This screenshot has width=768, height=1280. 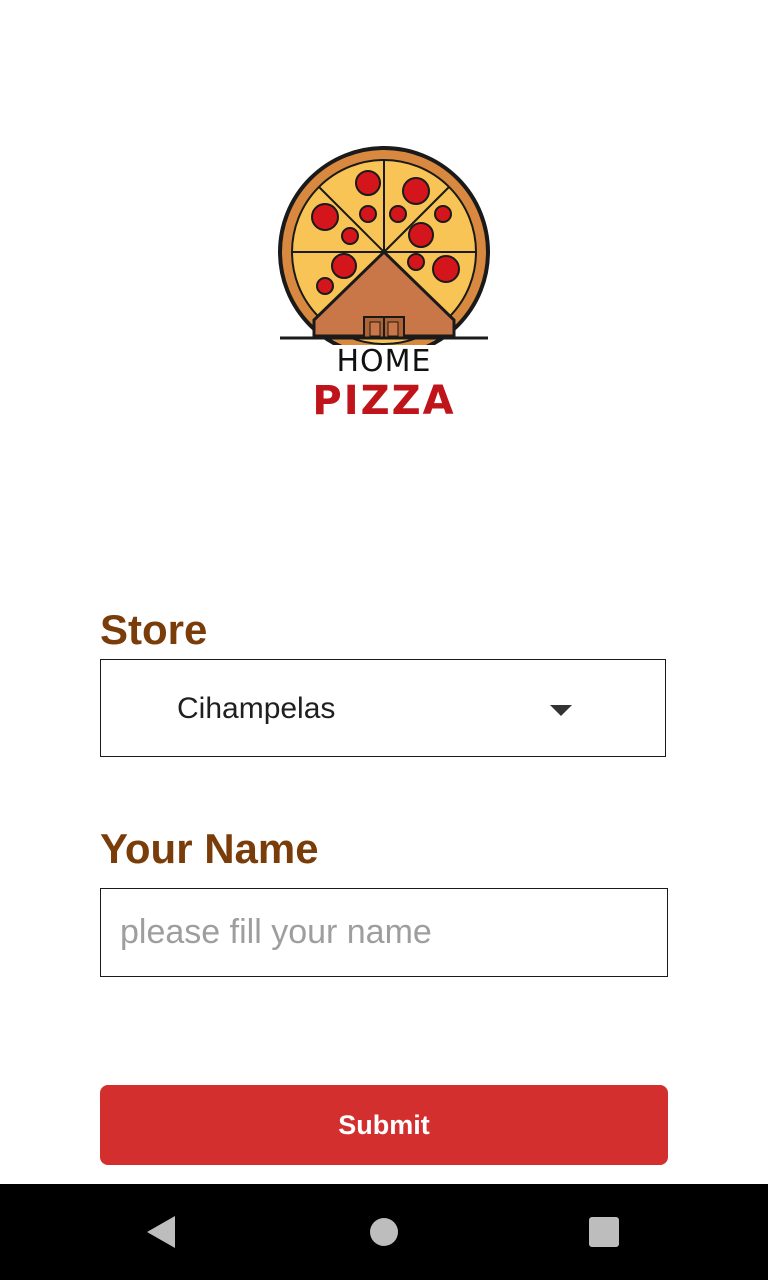 I want to click on store-label: Store, so click(x=154, y=629).